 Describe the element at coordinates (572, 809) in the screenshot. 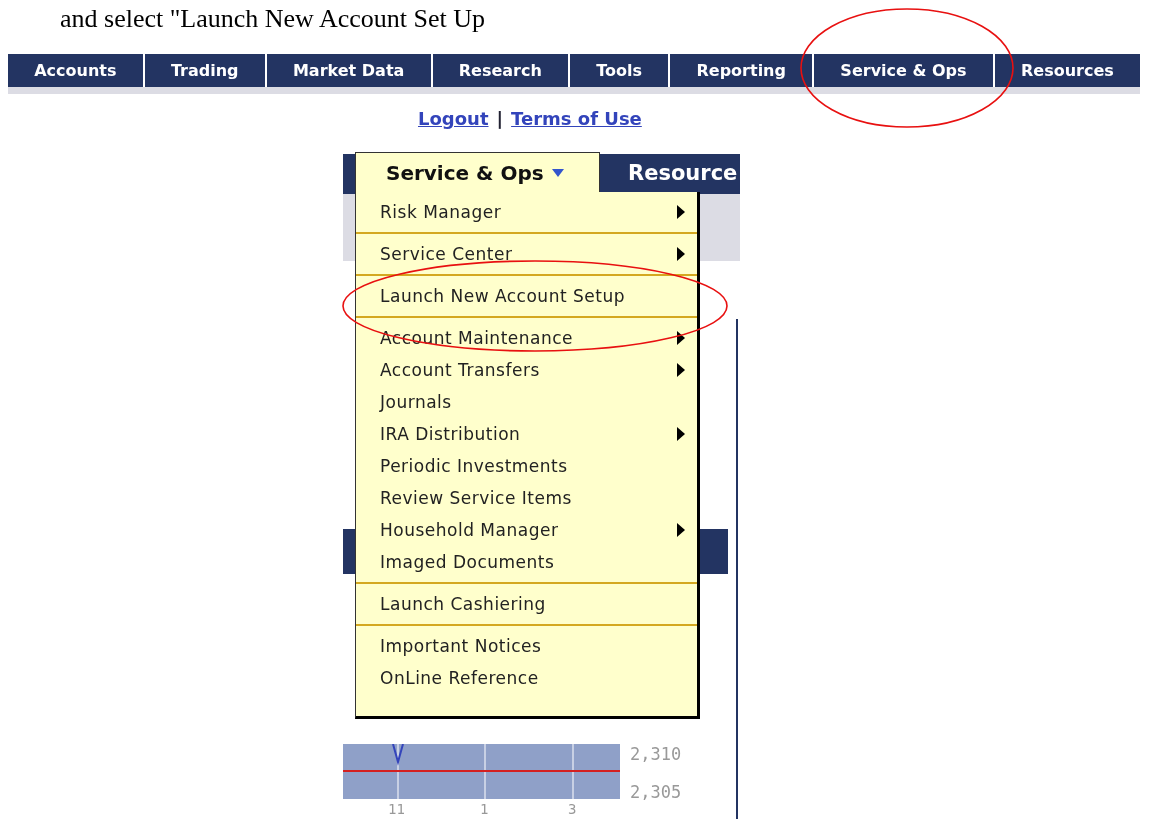

I see `axis-label: 3` at that location.